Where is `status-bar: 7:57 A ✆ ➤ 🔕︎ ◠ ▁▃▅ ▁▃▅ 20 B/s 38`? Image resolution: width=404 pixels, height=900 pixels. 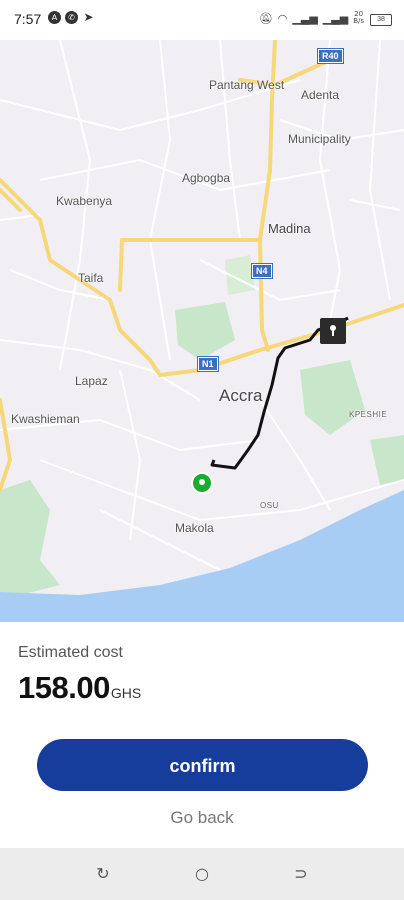 status-bar: 7:57 A ✆ ➤ 🔕︎ ◠ ▁▃▅ ▁▃▅ 20 B/s 38 is located at coordinates (202, 20).